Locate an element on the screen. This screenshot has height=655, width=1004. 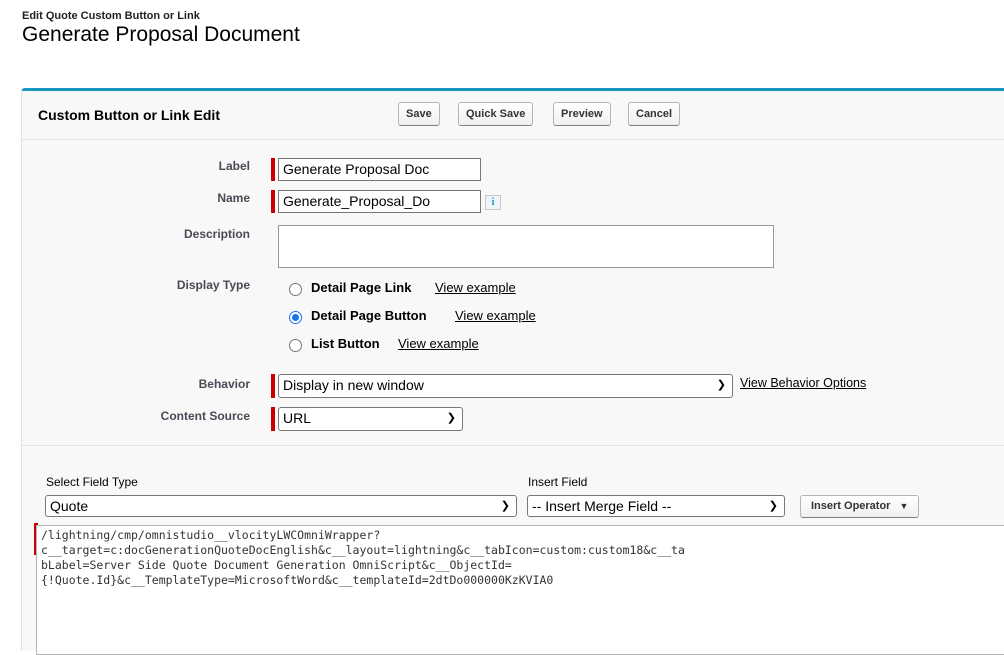
insert-merge-field-select: -- Insert Merge Field -- ❯ is located at coordinates (656, 506).